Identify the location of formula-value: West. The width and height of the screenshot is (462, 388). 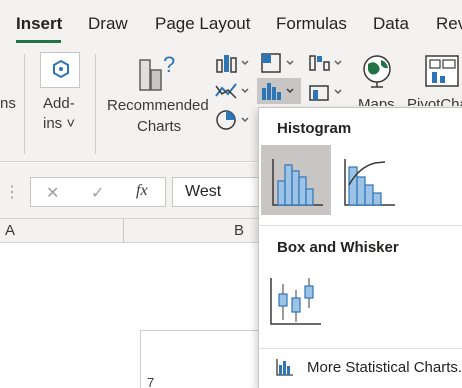
(203, 191).